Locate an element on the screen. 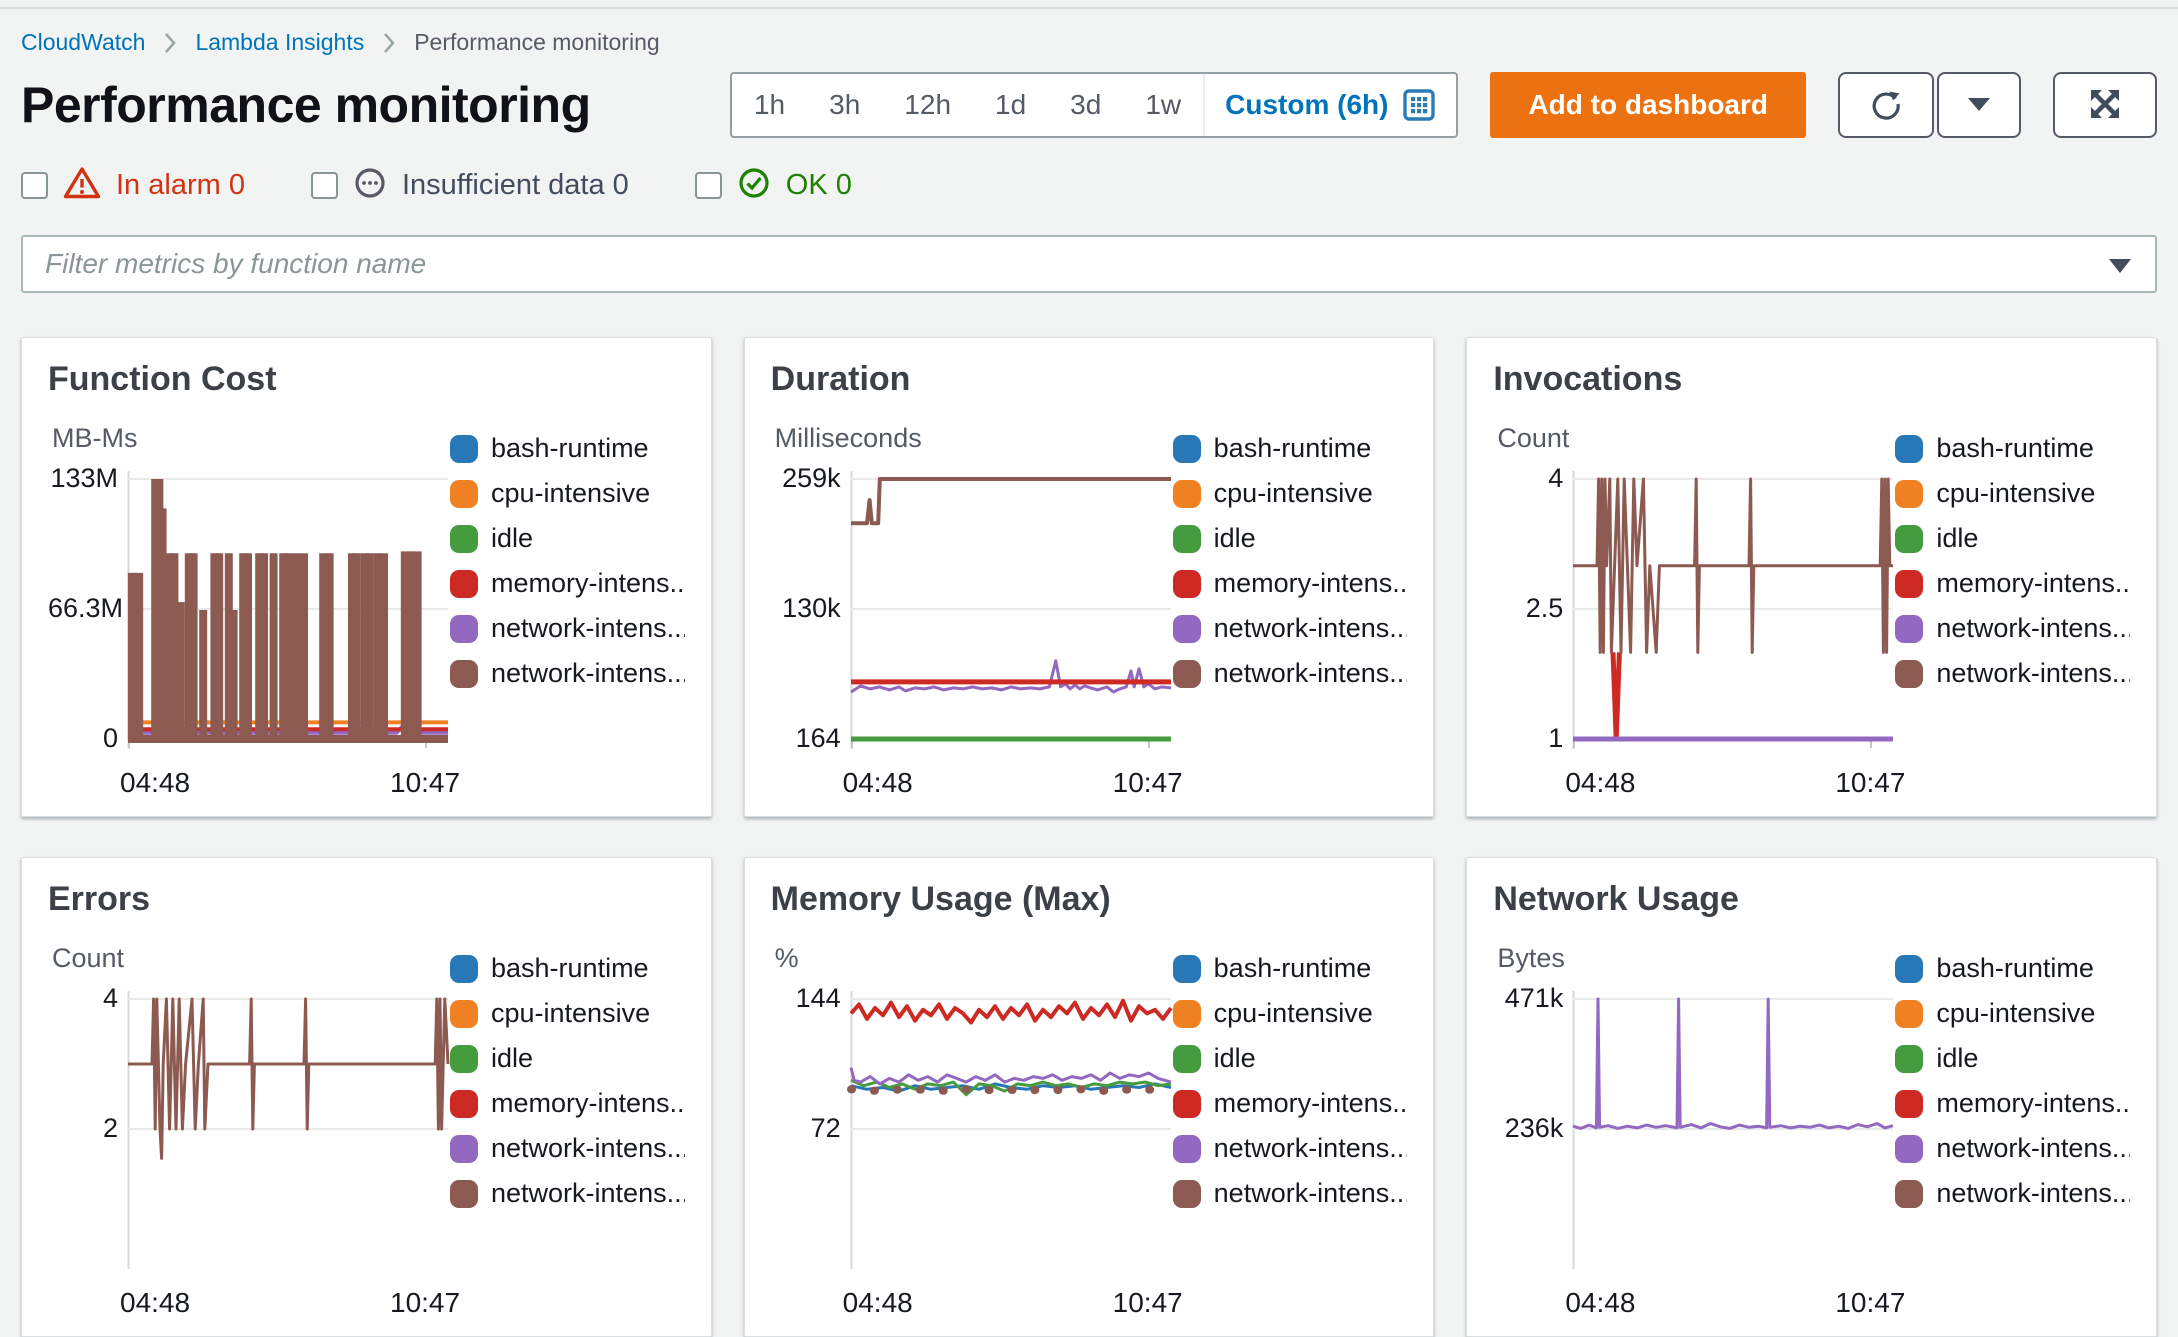 The width and height of the screenshot is (2178, 1337). caret-down-icon is located at coordinates (1979, 105).